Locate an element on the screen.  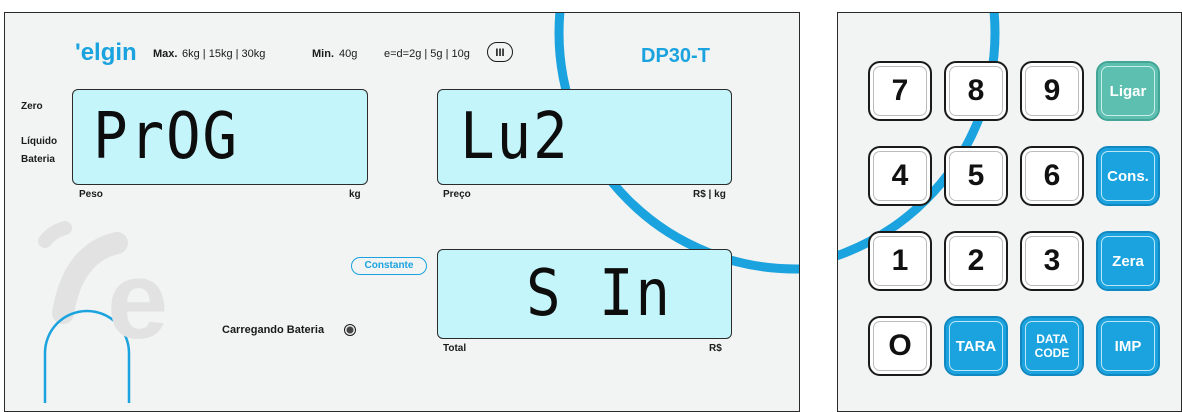
key-imp: IMP is located at coordinates (1128, 346).